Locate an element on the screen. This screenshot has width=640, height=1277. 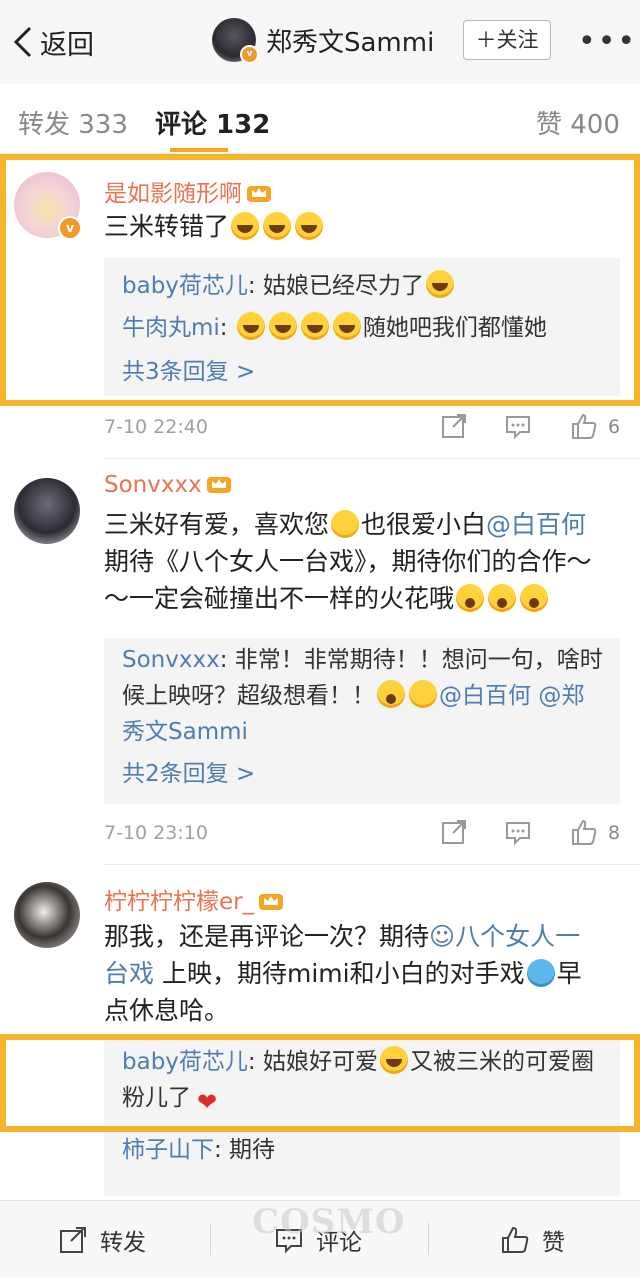
repost-label: 转发 is located at coordinates (123, 1243).